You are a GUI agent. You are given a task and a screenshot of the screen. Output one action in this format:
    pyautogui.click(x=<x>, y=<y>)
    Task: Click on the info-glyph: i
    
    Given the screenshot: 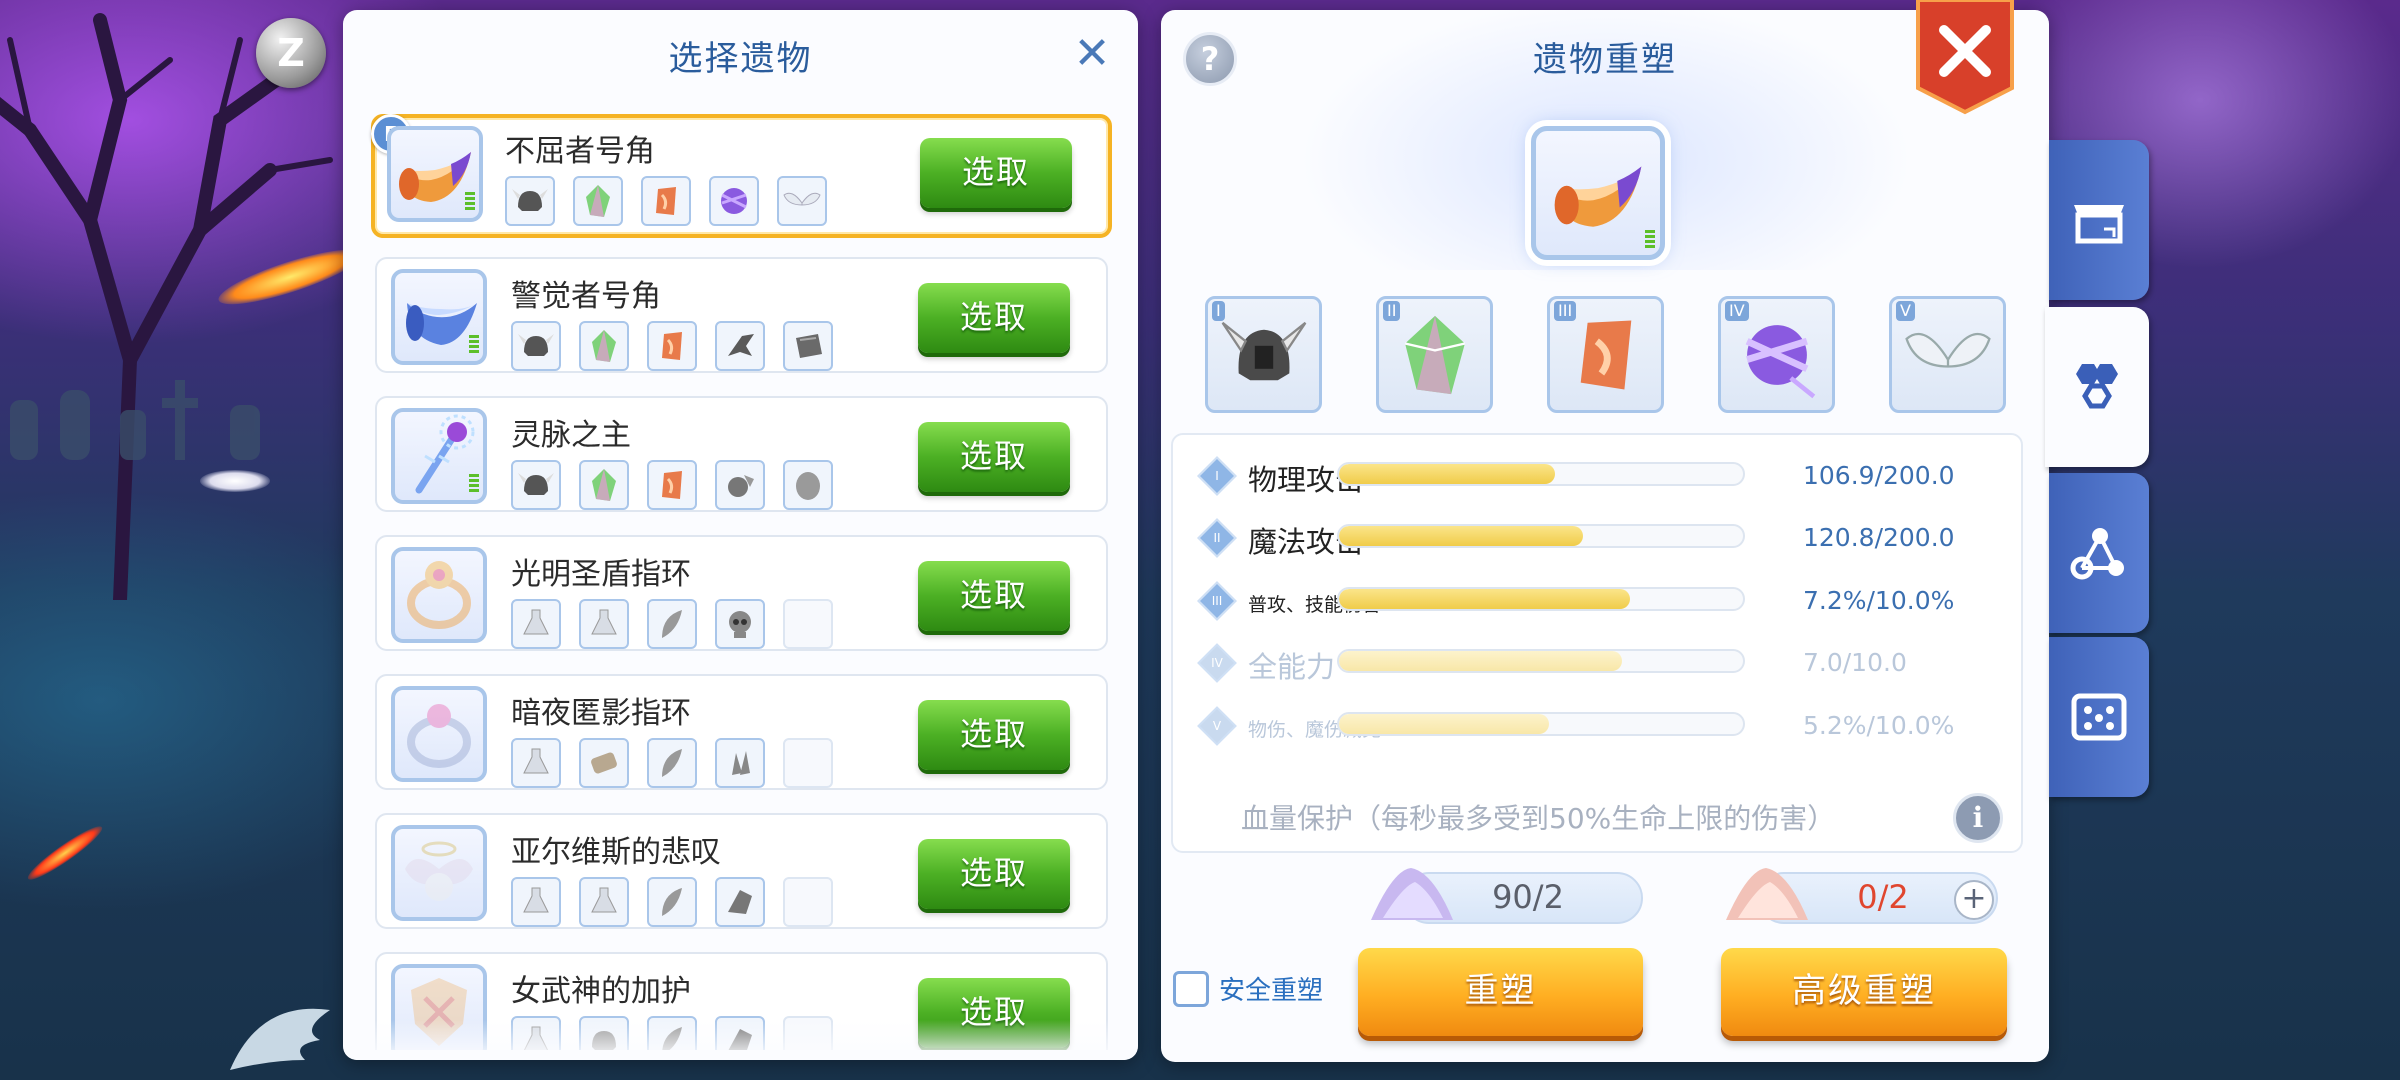 What is the action you would take?
    pyautogui.click(x=1978, y=817)
    